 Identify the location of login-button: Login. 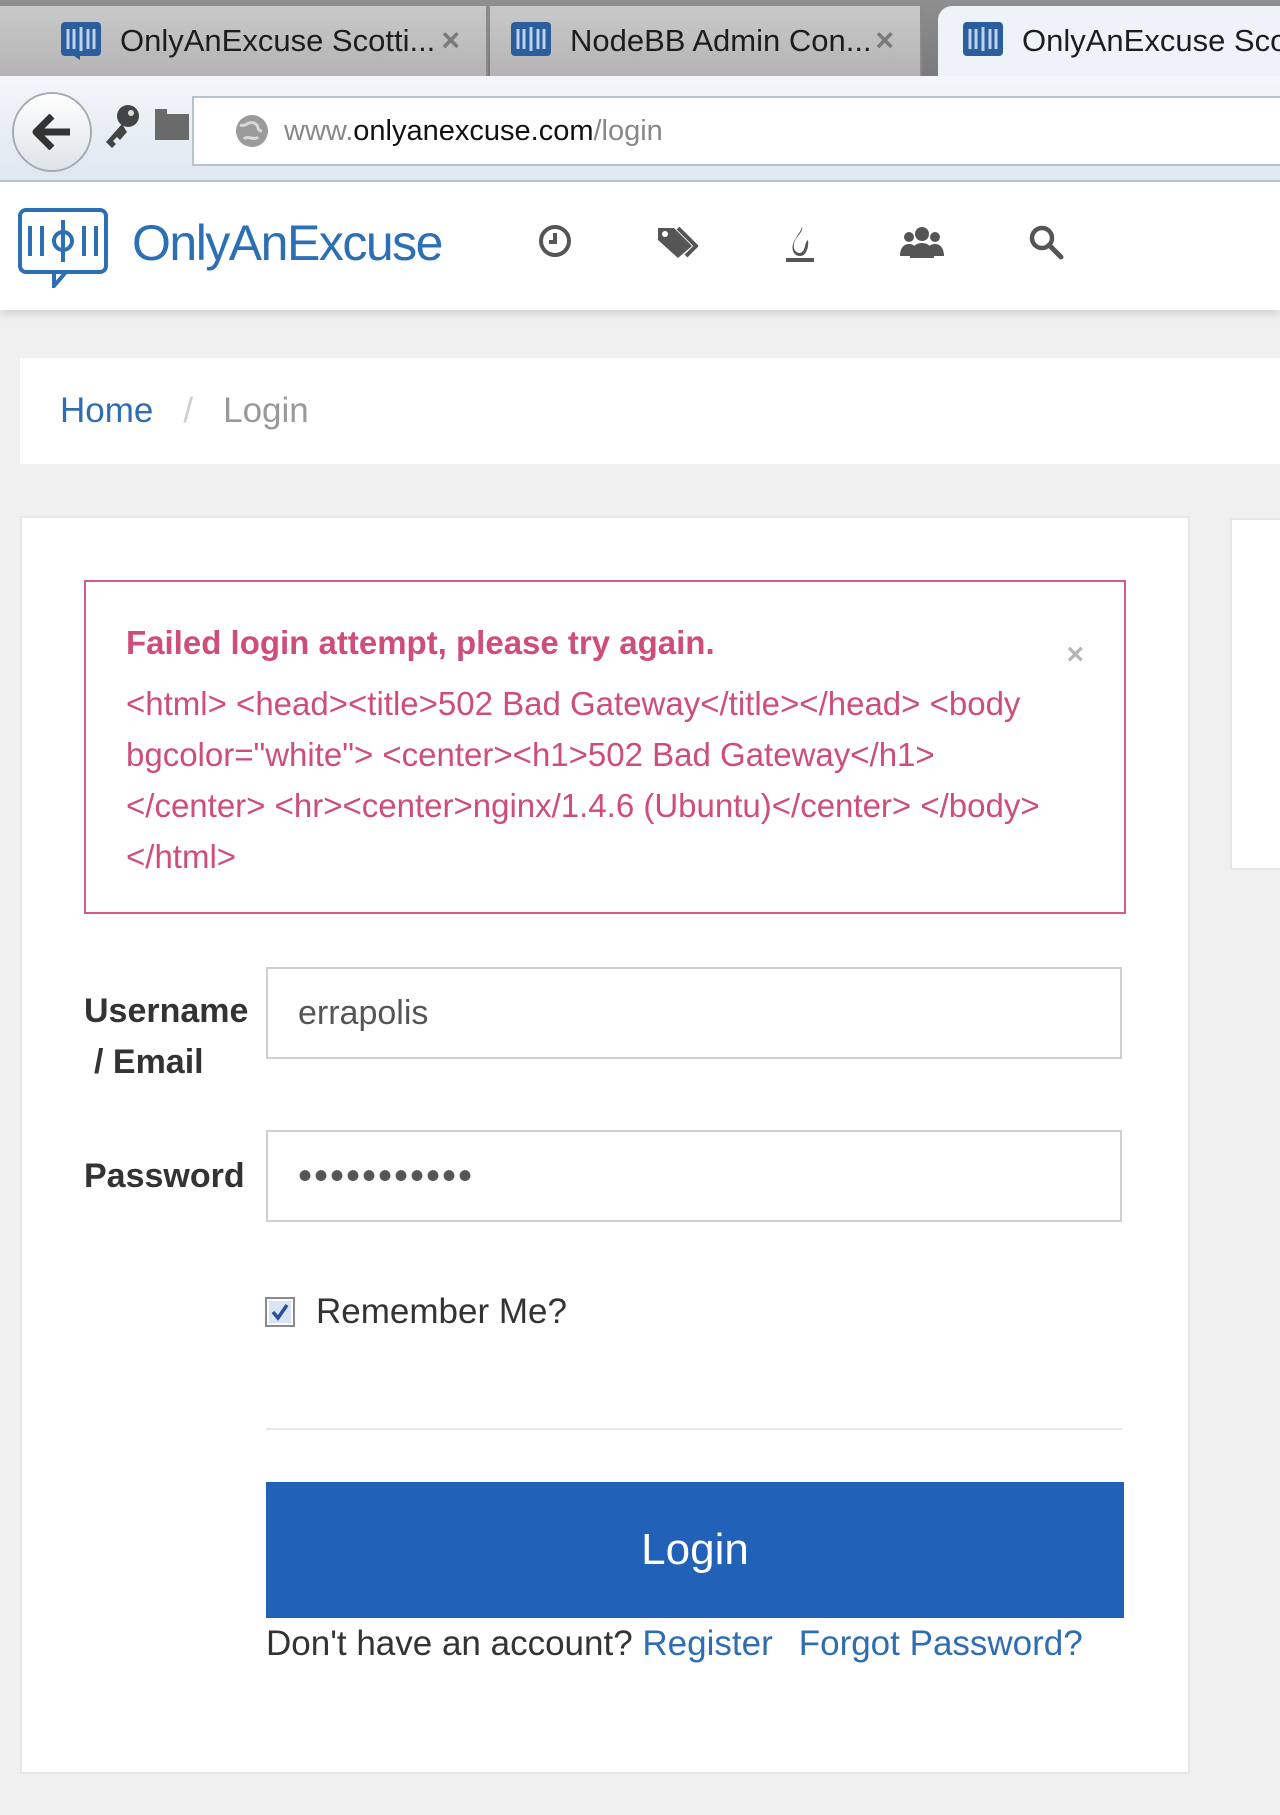
(695, 1550).